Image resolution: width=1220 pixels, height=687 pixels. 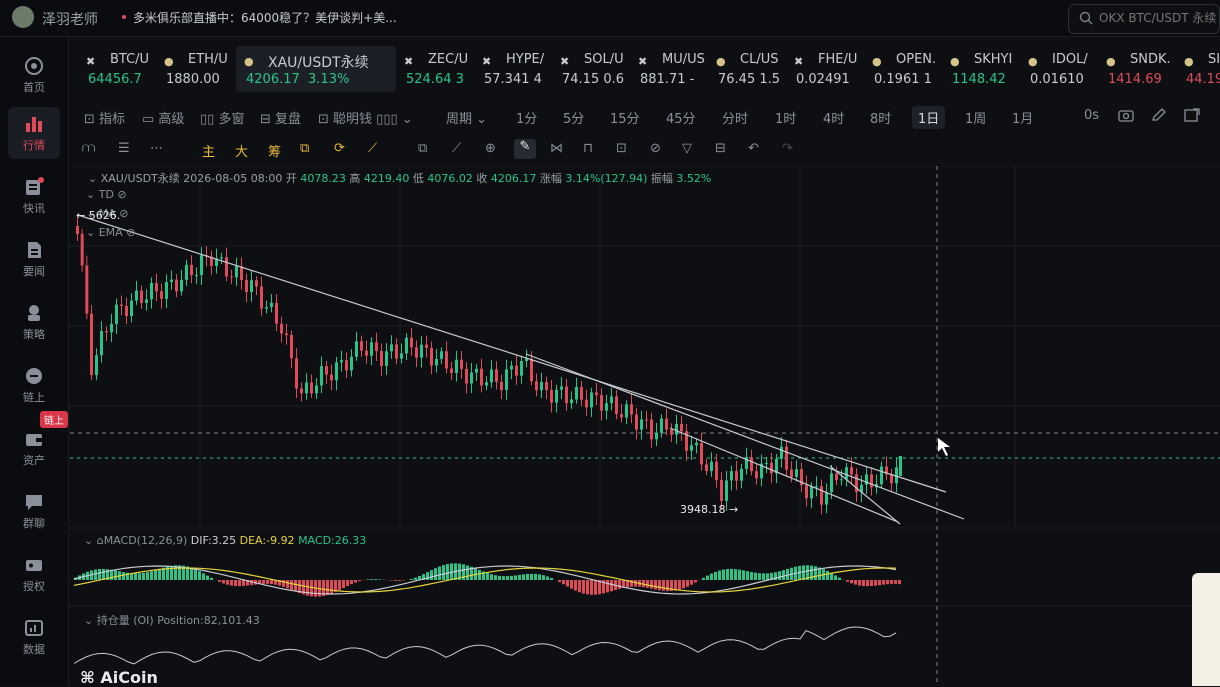 I want to click on ticker-zec: ✖ ZEC/U 524.64 3, so click(x=435, y=69).